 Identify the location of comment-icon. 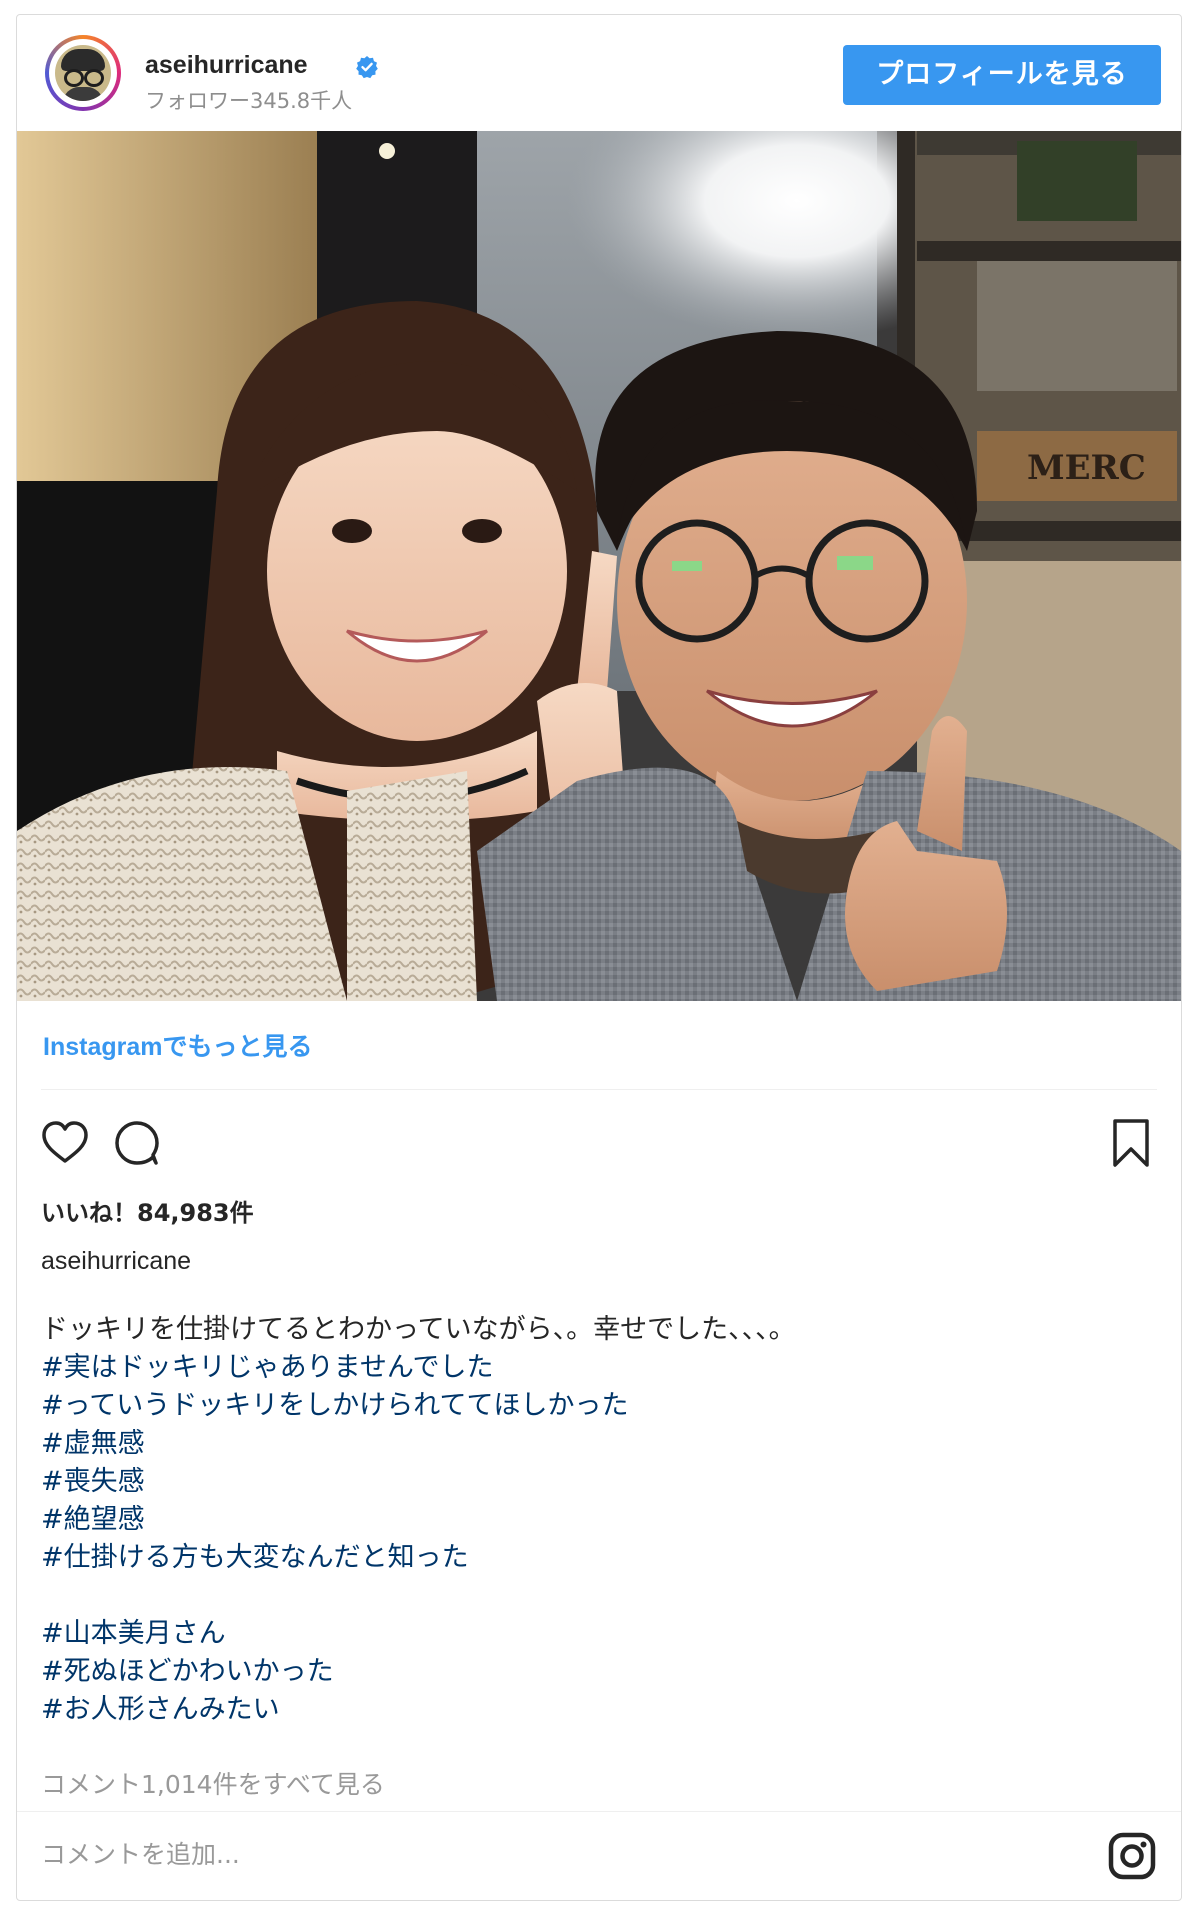
(137, 1143).